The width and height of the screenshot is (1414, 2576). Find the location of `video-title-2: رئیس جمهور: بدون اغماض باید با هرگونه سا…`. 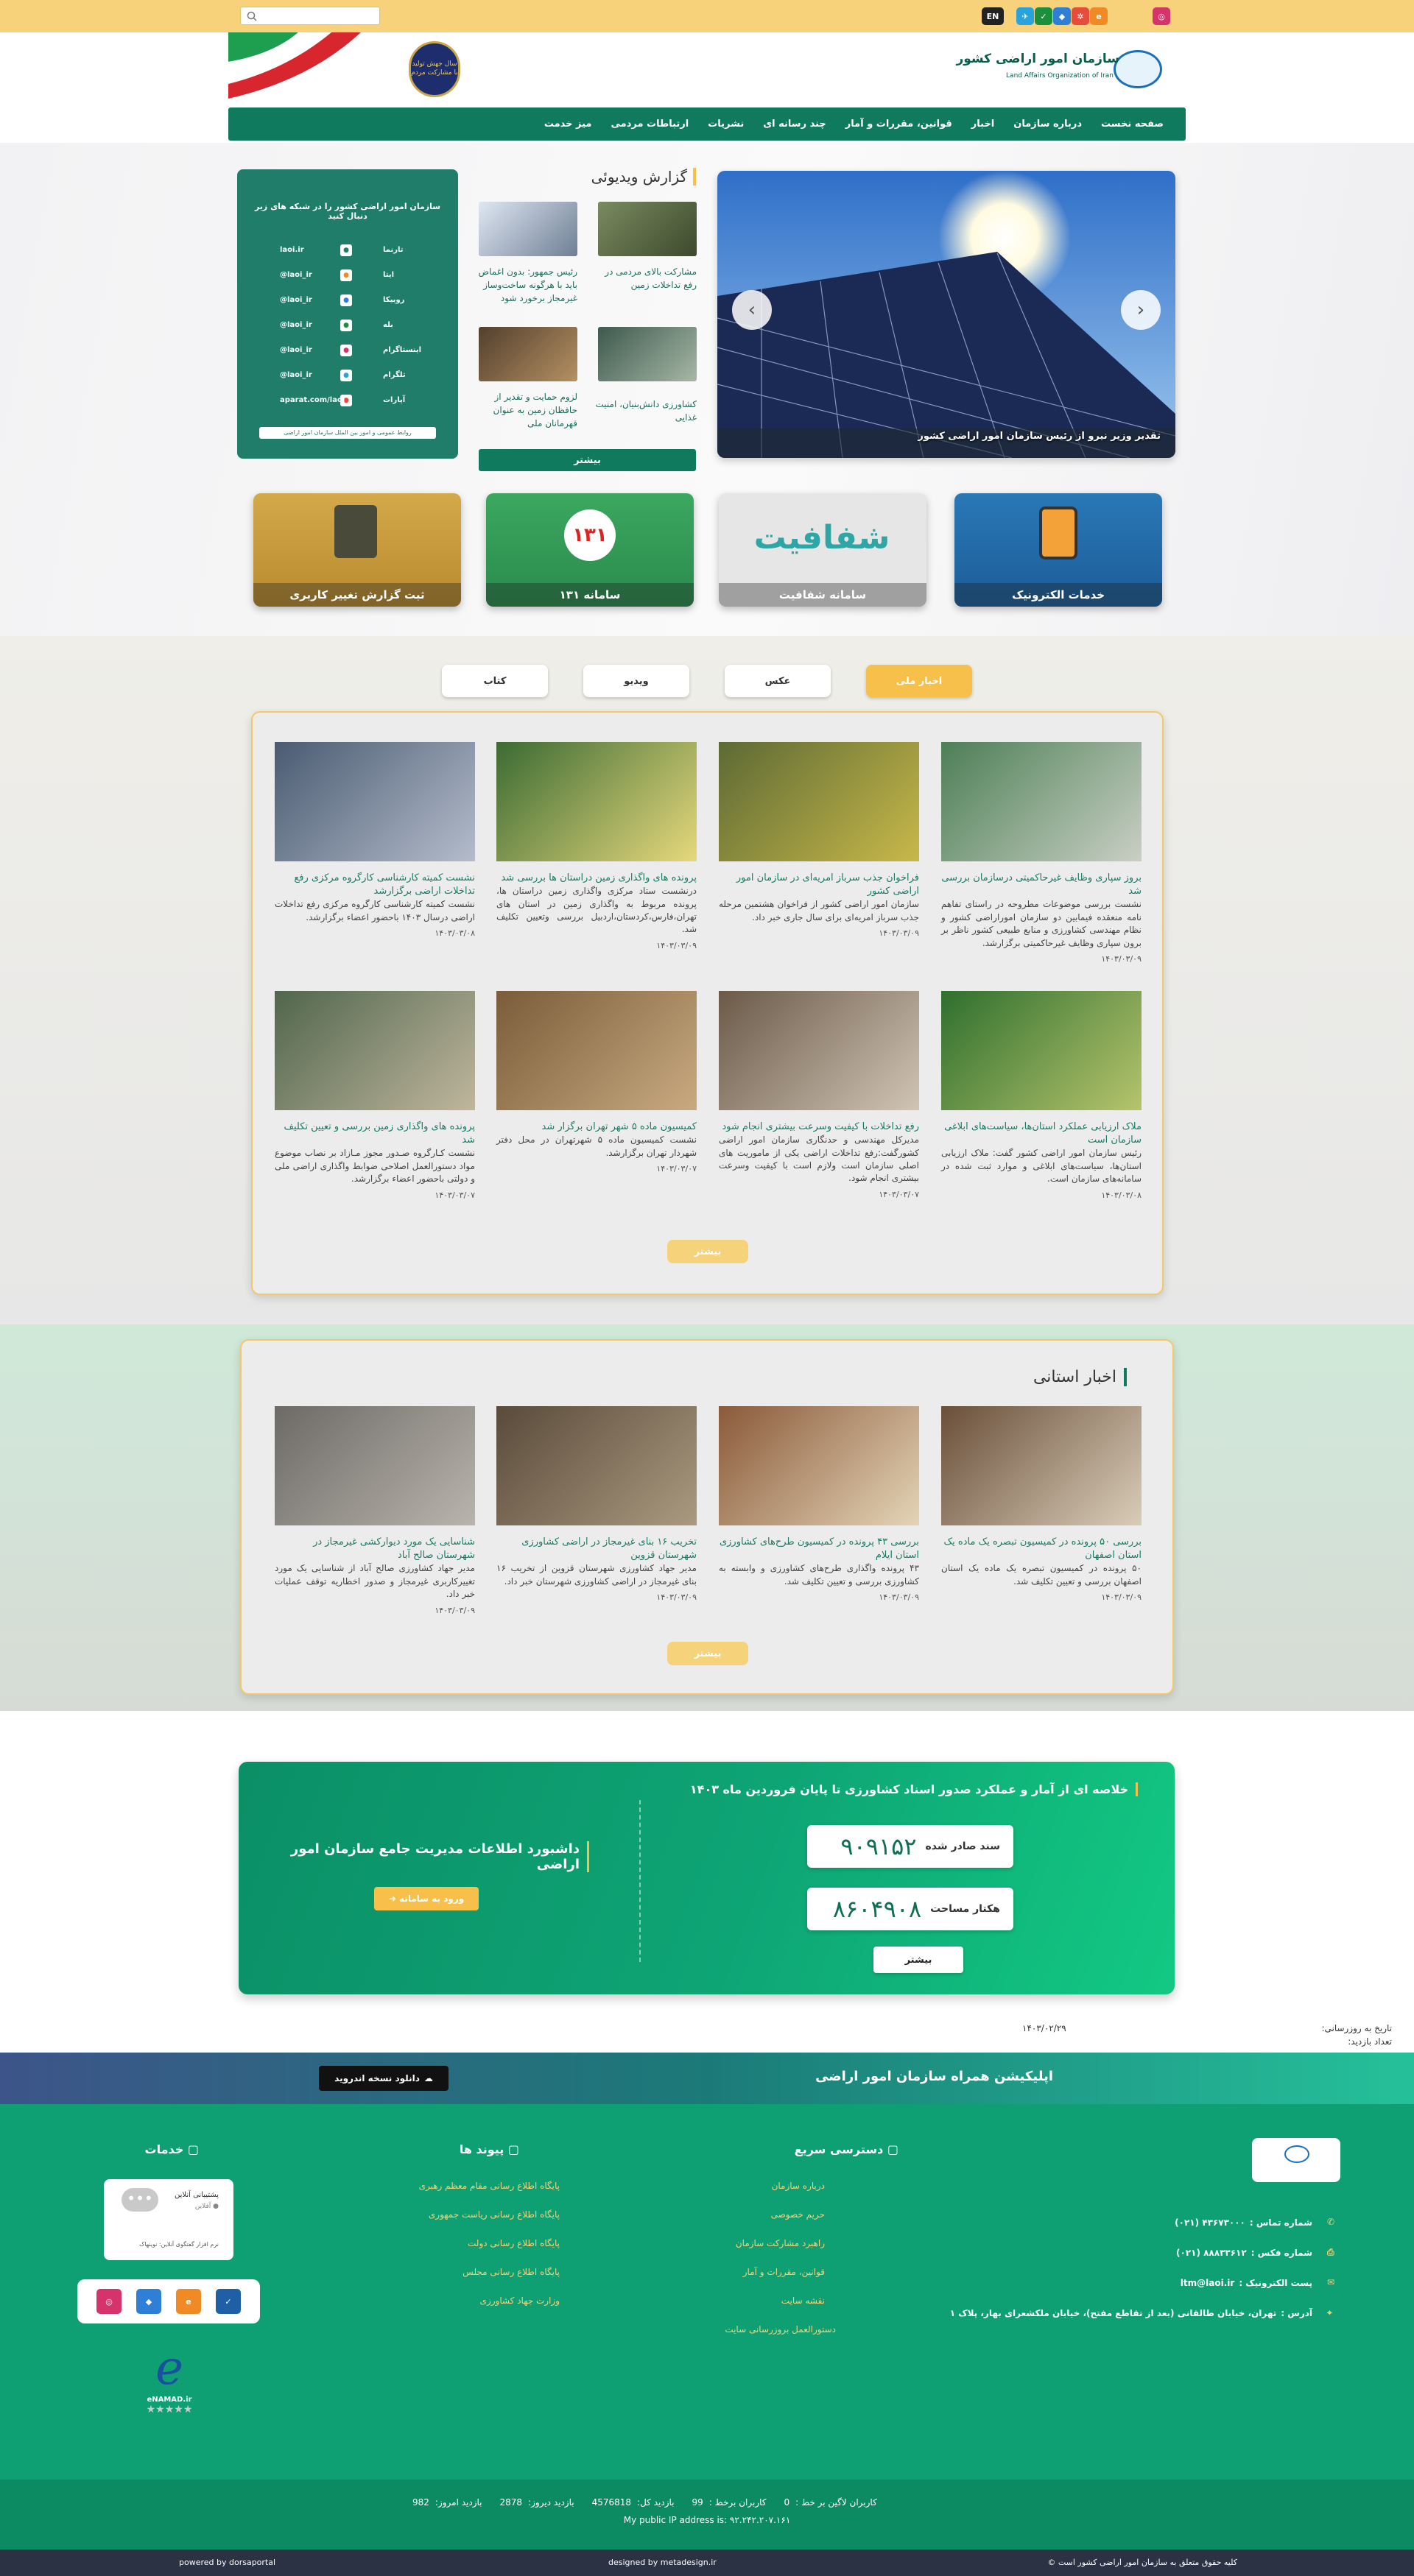

video-title-2: رئیس جمهور: بدون اغماض باید با هرگونه سا… is located at coordinates (526, 285).